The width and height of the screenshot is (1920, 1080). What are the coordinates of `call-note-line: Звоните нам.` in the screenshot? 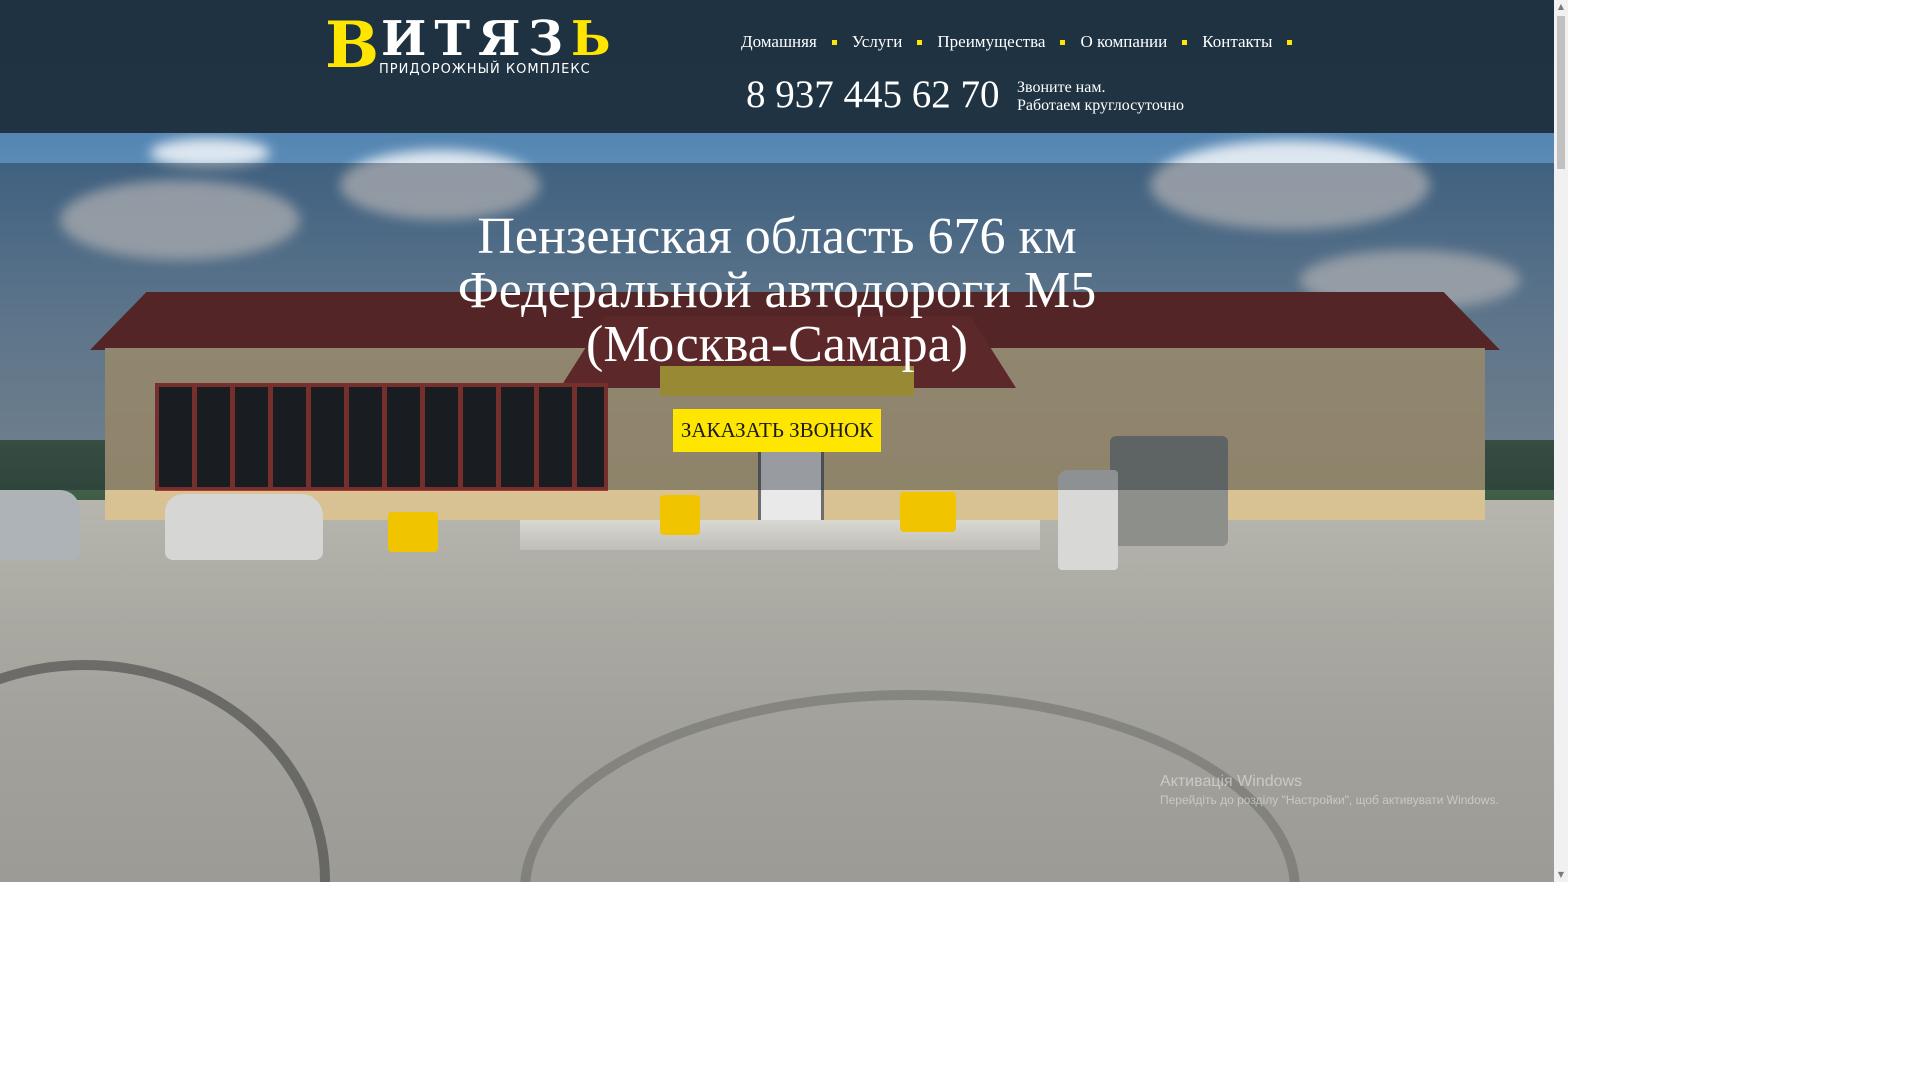 It's located at (1061, 87).